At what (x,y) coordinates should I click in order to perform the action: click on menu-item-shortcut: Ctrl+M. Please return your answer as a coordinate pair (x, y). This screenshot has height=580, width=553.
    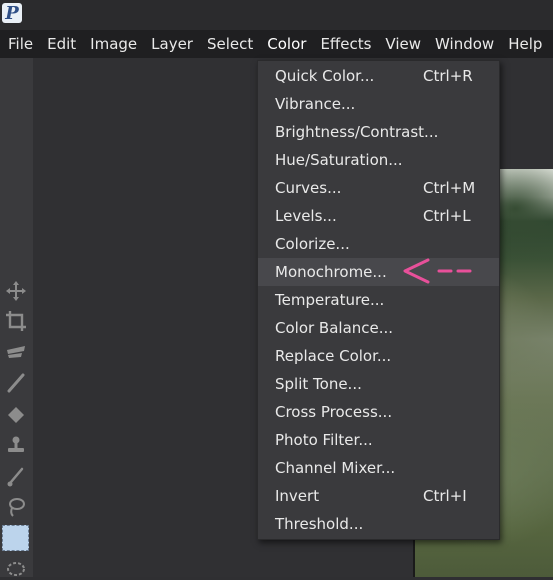
    Looking at the image, I should click on (449, 188).